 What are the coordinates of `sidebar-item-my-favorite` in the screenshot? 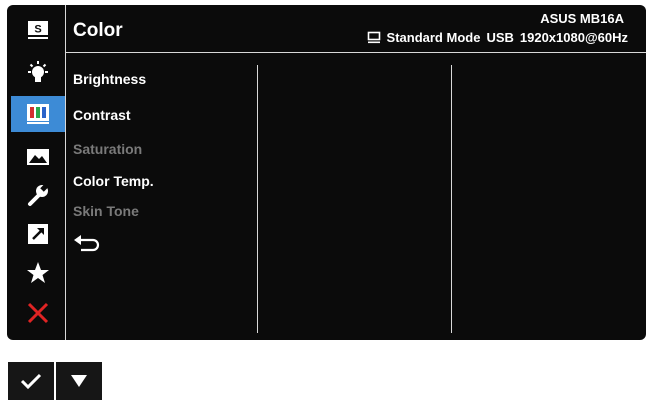 It's located at (38, 273).